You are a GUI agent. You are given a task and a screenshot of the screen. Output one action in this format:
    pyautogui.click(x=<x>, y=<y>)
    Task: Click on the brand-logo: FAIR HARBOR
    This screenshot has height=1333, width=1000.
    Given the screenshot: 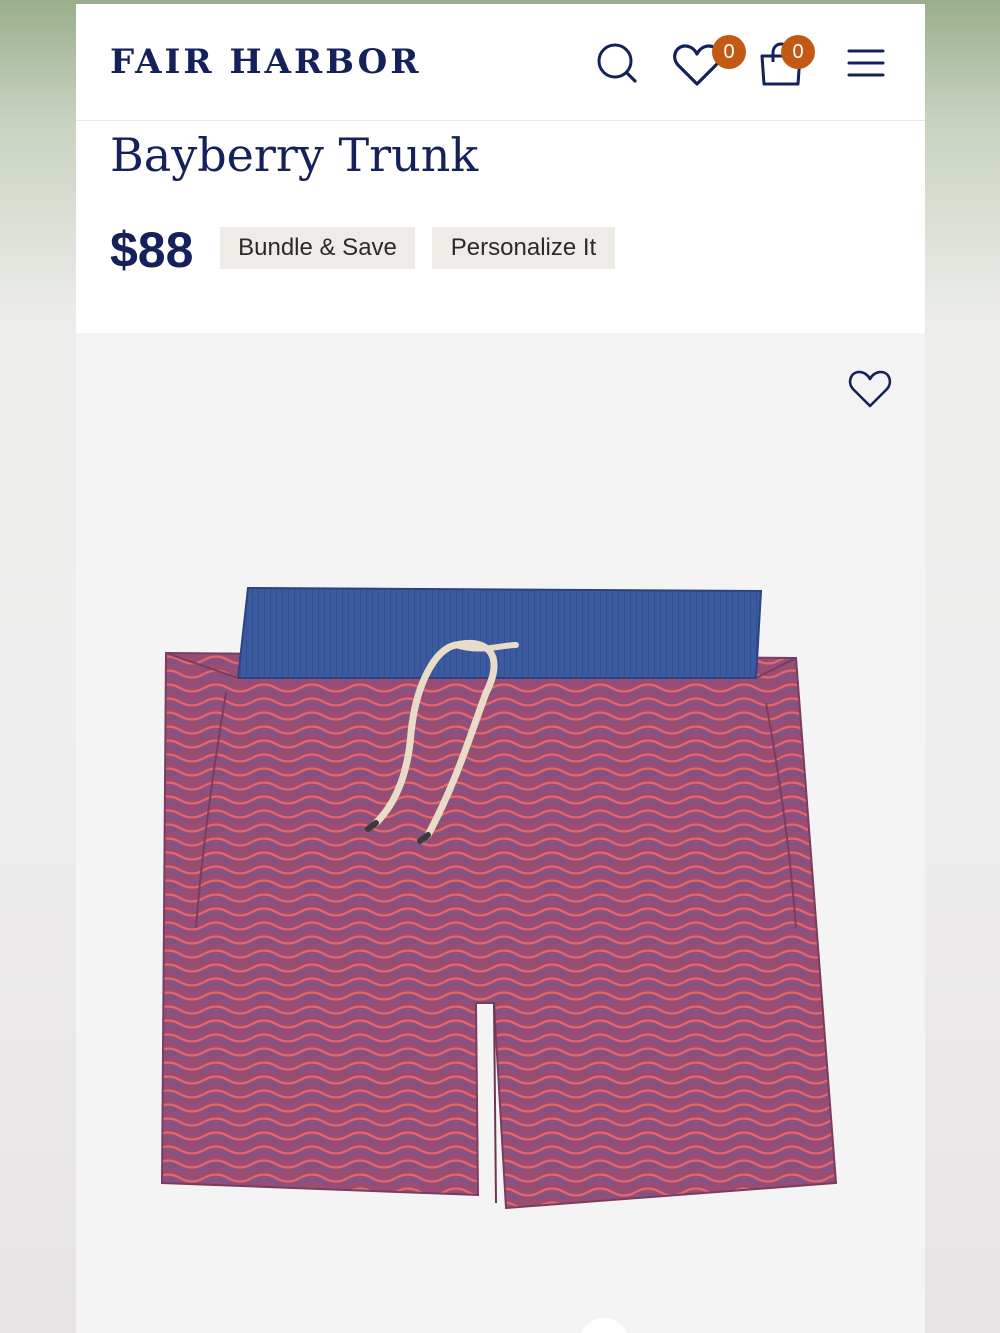 What is the action you would take?
    pyautogui.click(x=266, y=62)
    